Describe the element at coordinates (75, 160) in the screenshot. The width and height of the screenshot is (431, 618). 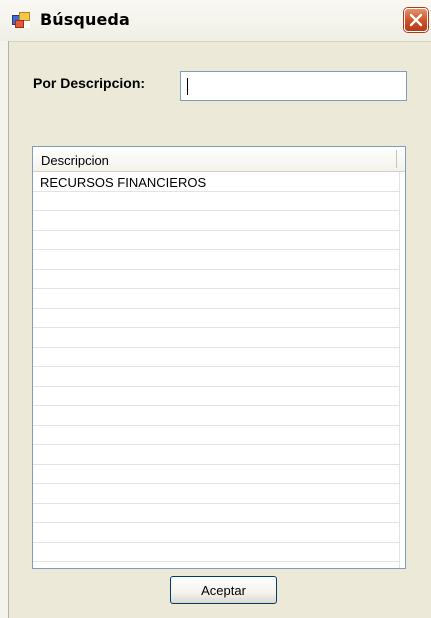
I see `column-header-descripcion: Descripcion` at that location.